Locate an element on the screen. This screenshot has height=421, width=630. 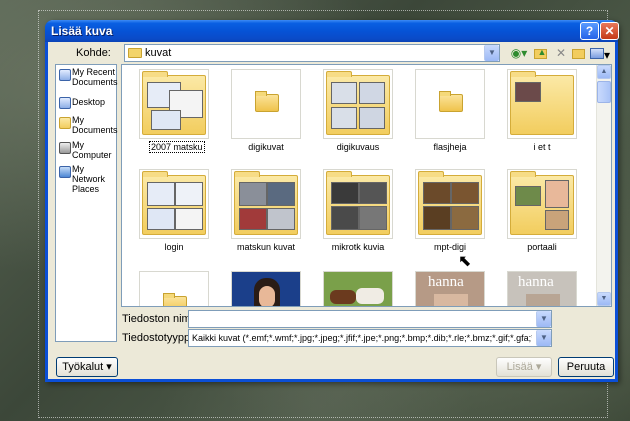
place-label: My Network Places is located at coordinates (89, 179).